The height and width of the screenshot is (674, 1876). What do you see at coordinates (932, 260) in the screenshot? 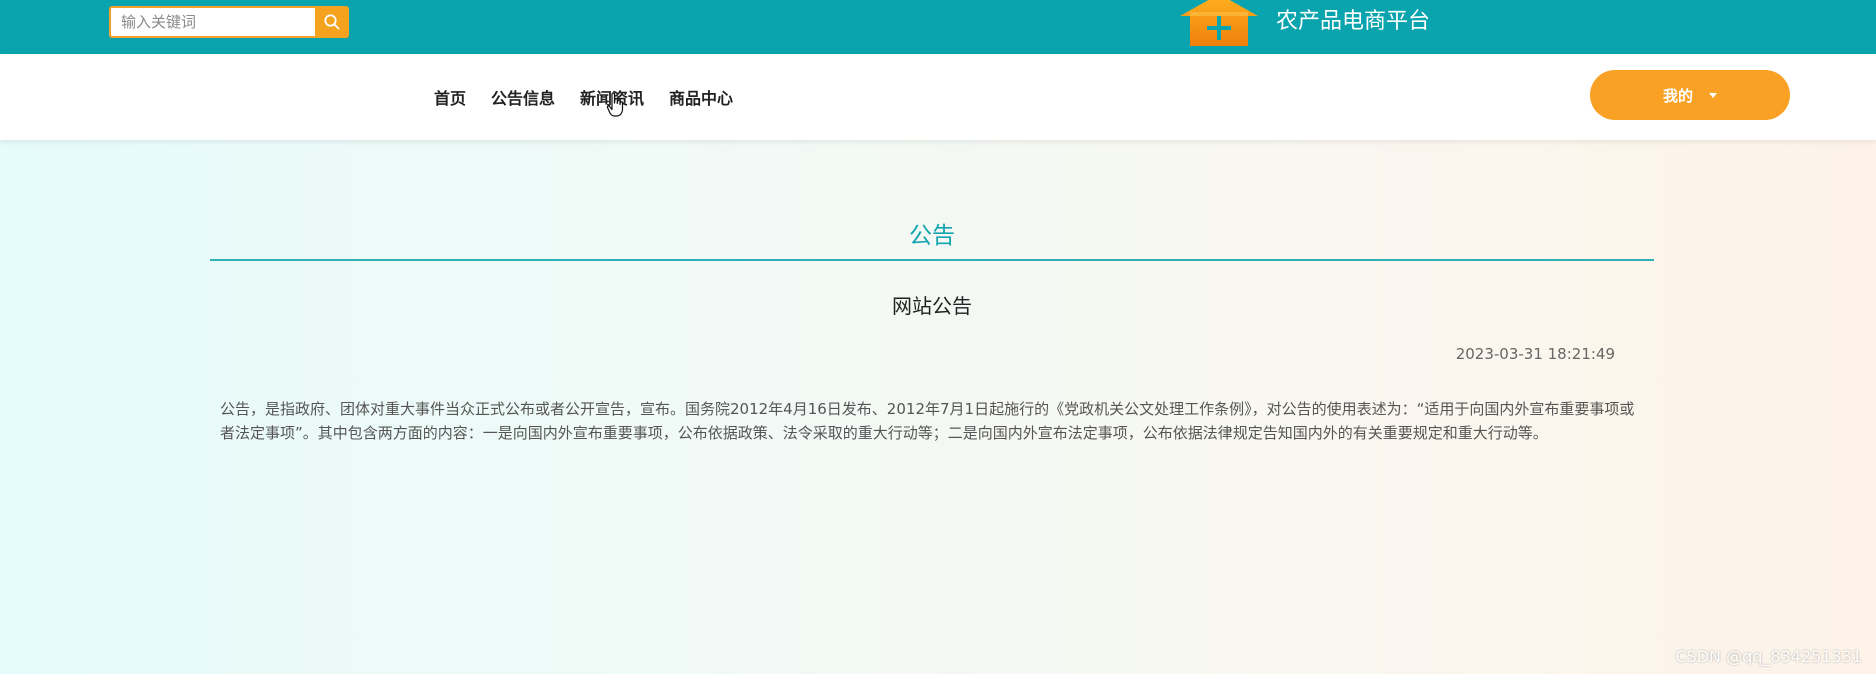
I see `section-divider` at bounding box center [932, 260].